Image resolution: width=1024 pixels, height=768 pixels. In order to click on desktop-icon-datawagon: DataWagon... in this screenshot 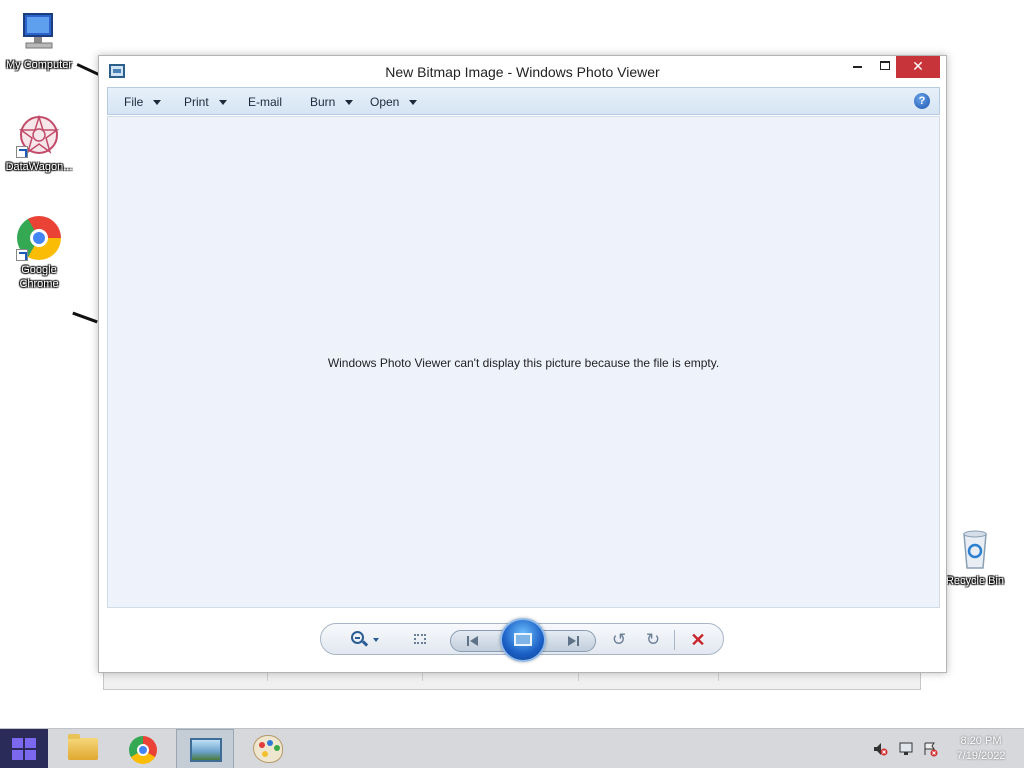, I will do `click(39, 143)`.